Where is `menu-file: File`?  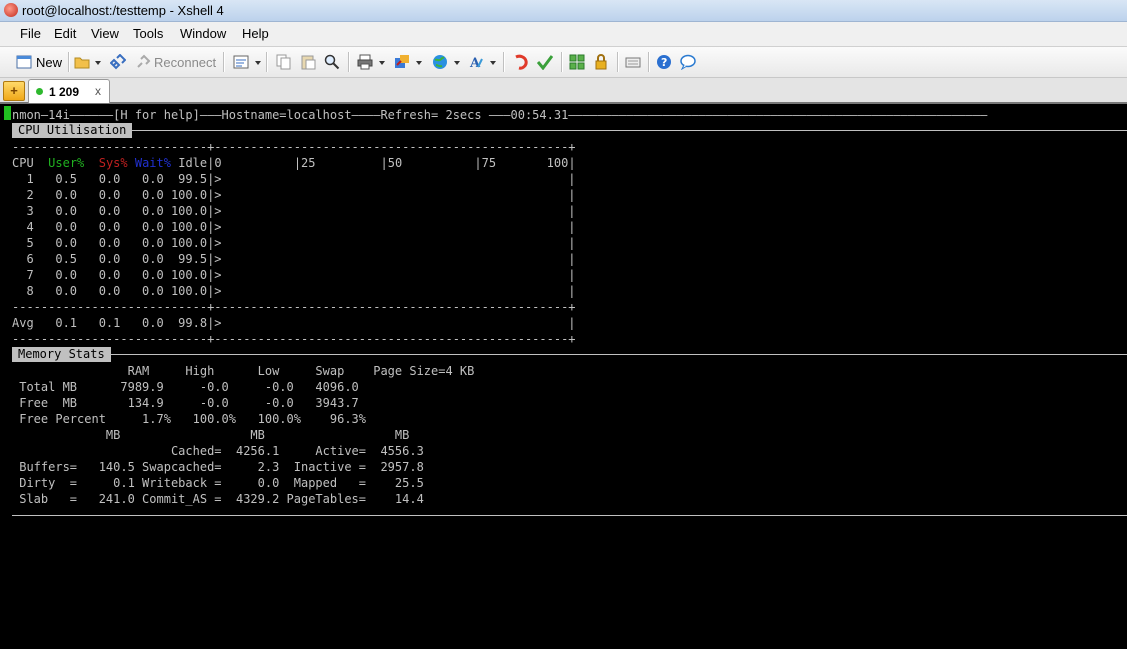 menu-file: File is located at coordinates (30, 33).